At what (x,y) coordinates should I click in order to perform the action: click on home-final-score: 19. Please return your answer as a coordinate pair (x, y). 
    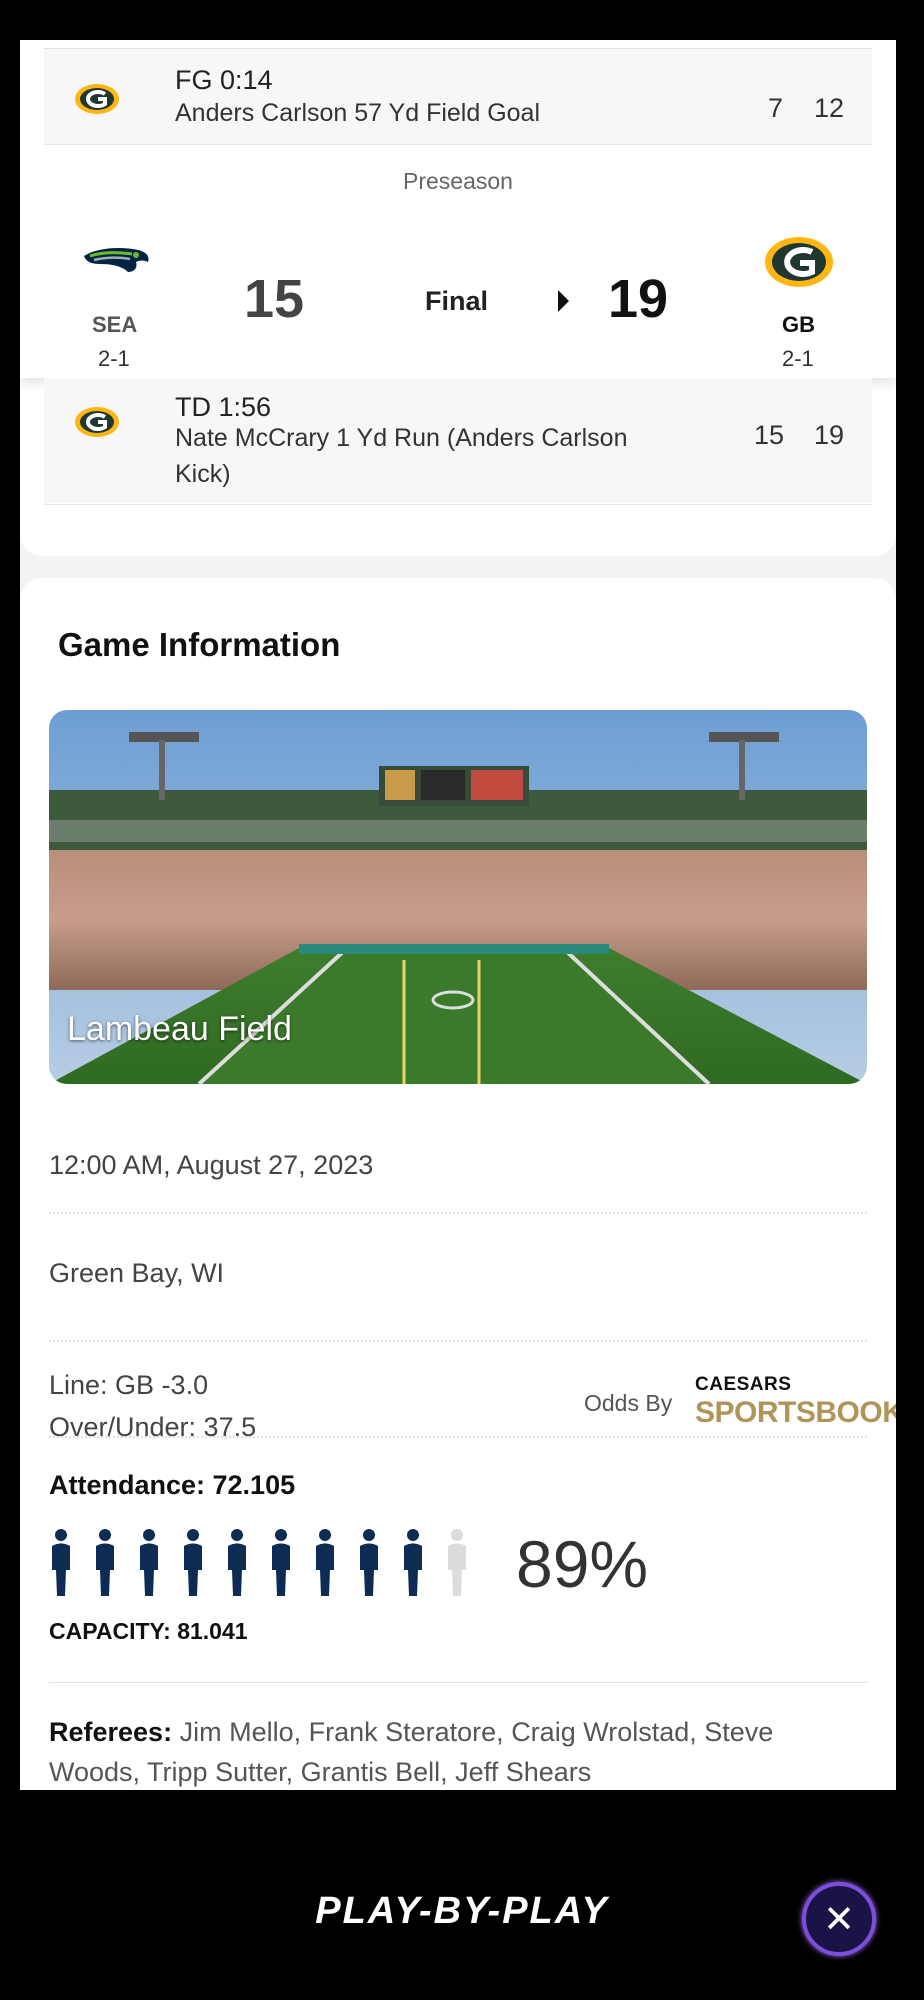
    Looking at the image, I should click on (638, 299).